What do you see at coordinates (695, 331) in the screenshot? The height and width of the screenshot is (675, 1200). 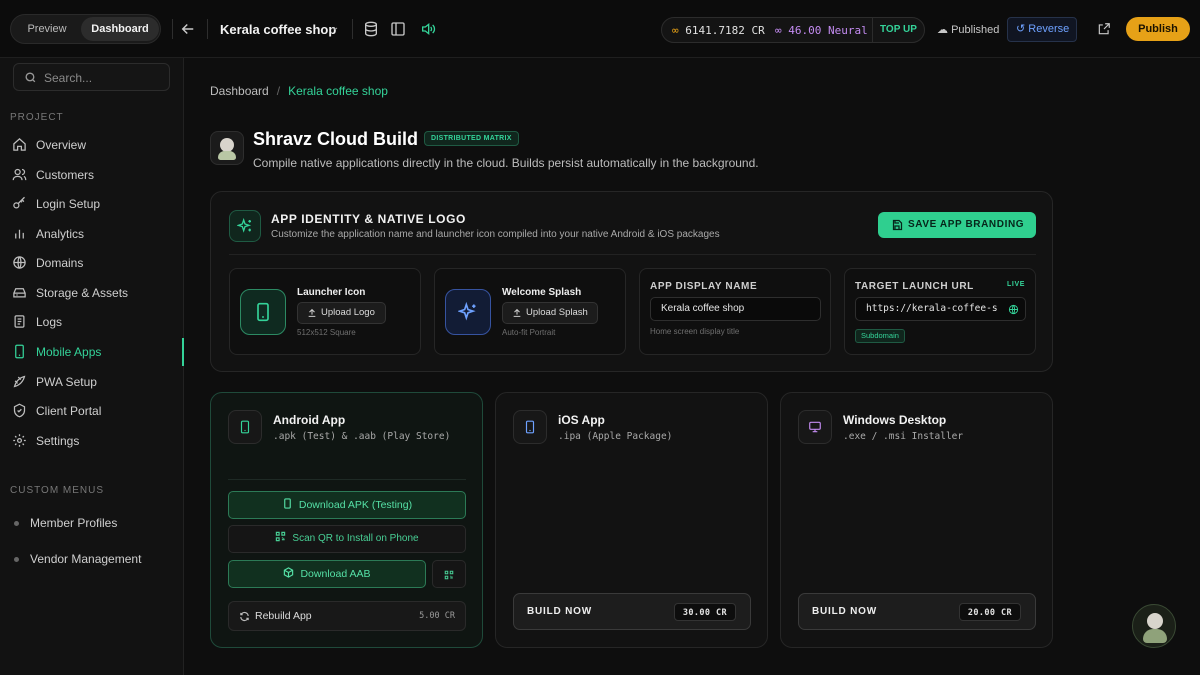 I see `display-name-hint: Home screen display title` at bounding box center [695, 331].